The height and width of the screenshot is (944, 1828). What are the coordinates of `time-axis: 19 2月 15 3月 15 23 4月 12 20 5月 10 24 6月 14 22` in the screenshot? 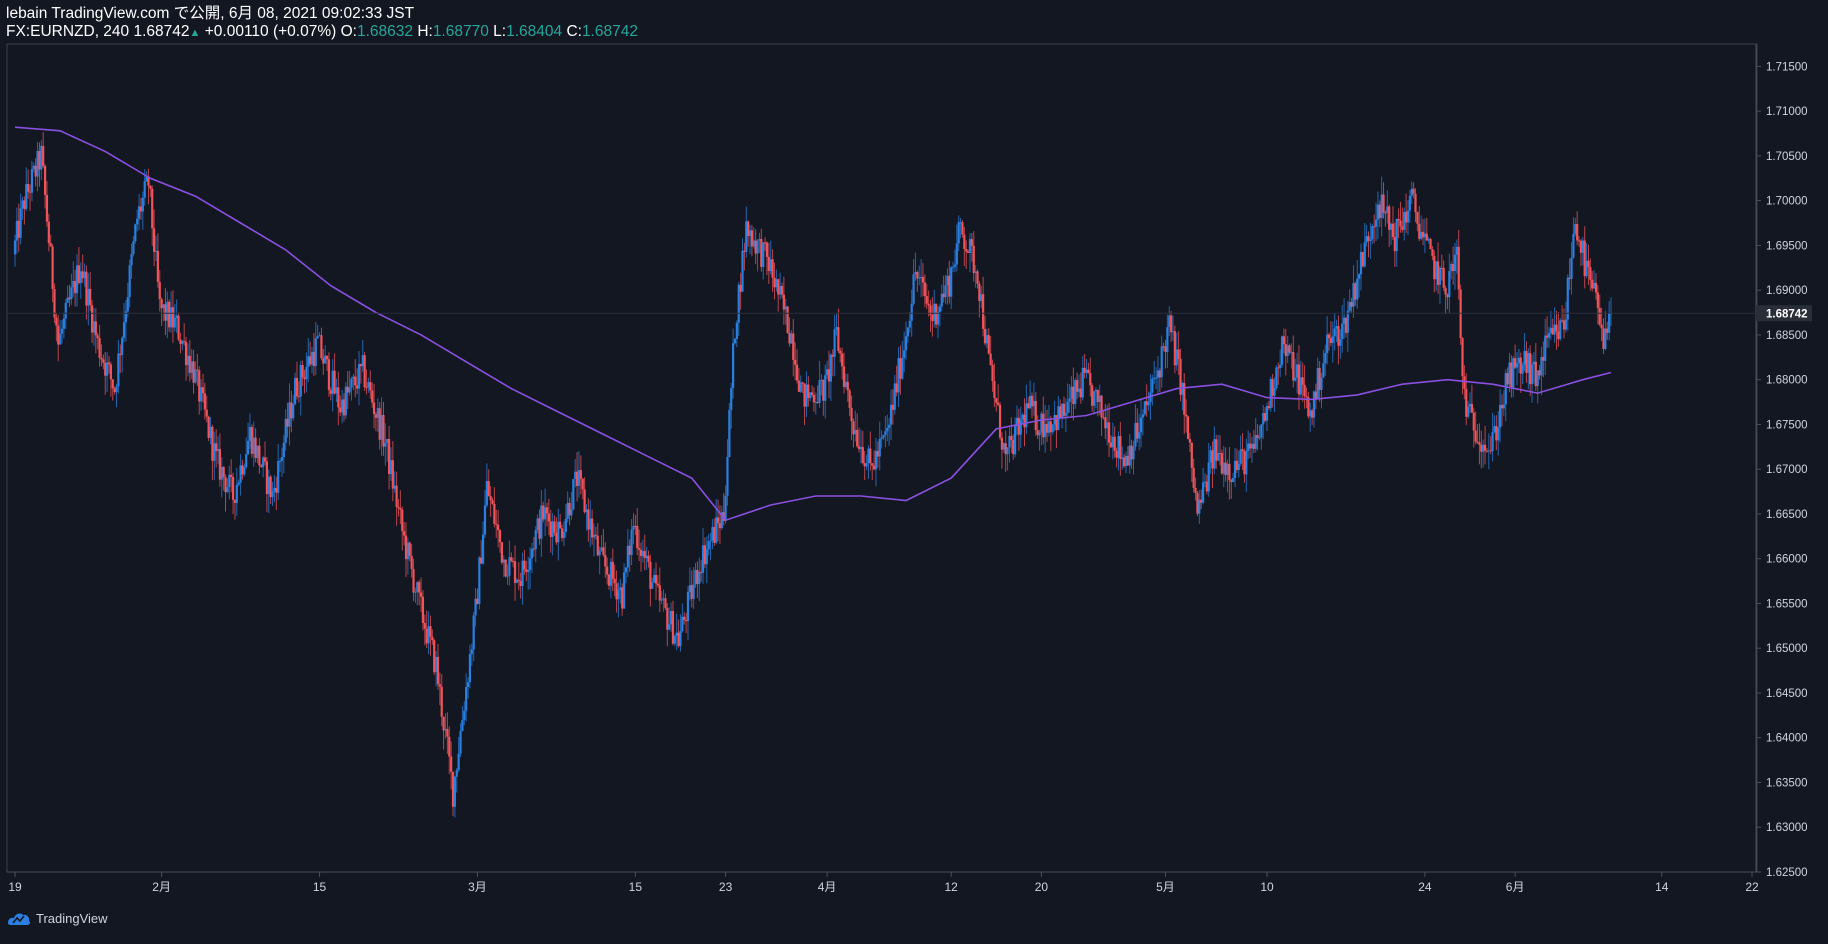 It's located at (883, 883).